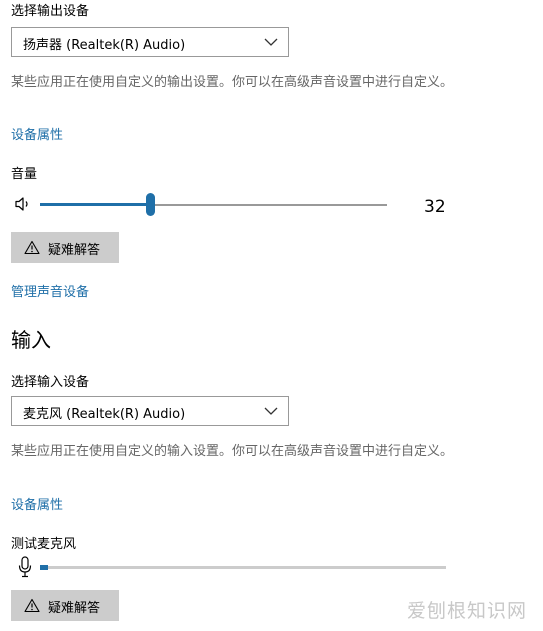 The height and width of the screenshot is (631, 543). What do you see at coordinates (37, 503) in the screenshot?
I see `input-device-properties-link: 设备属性` at bounding box center [37, 503].